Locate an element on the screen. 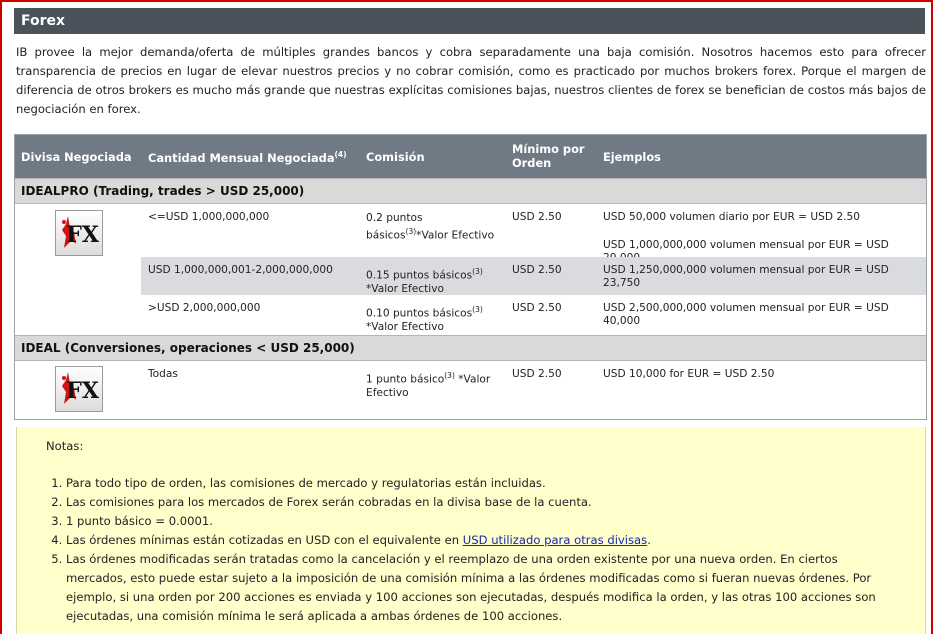  note-item: 1 punto básico = 0.0001. is located at coordinates (481, 521).